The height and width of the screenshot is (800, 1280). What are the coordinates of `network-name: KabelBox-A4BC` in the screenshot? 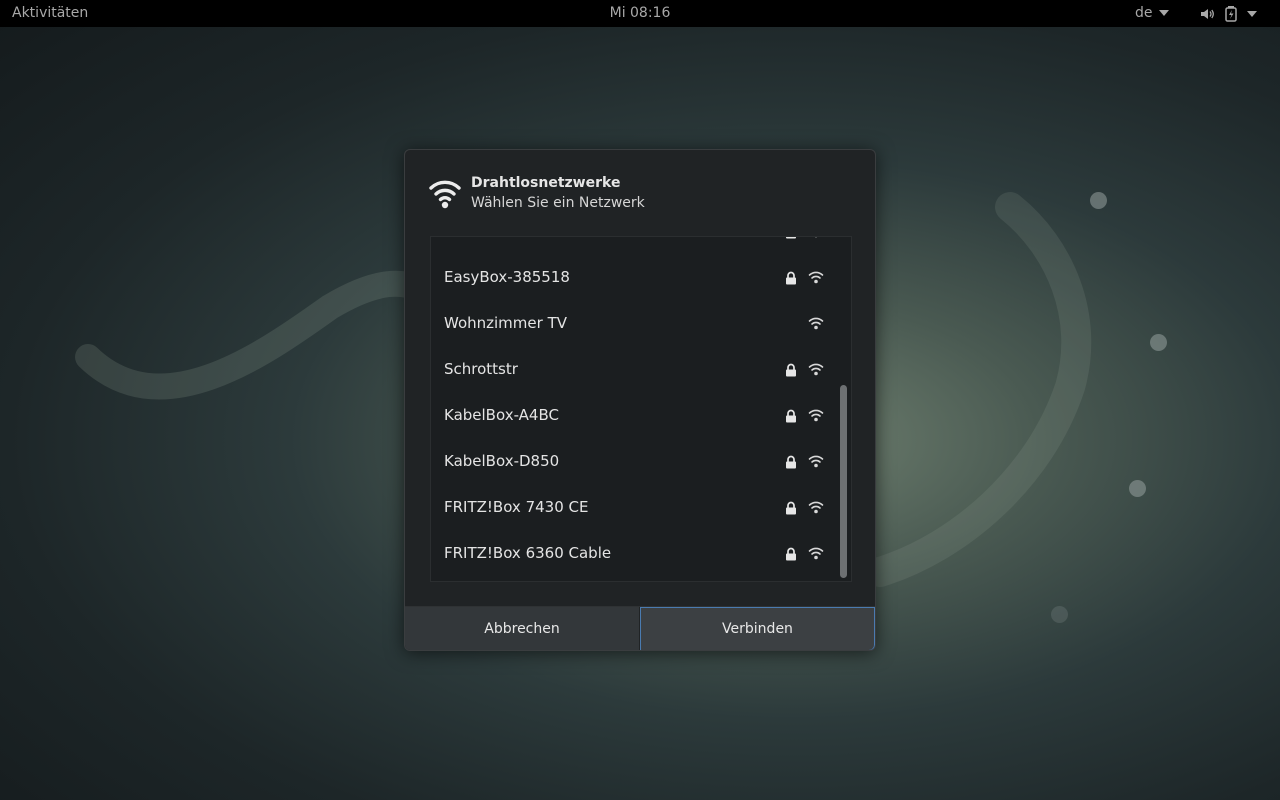 It's located at (501, 415).